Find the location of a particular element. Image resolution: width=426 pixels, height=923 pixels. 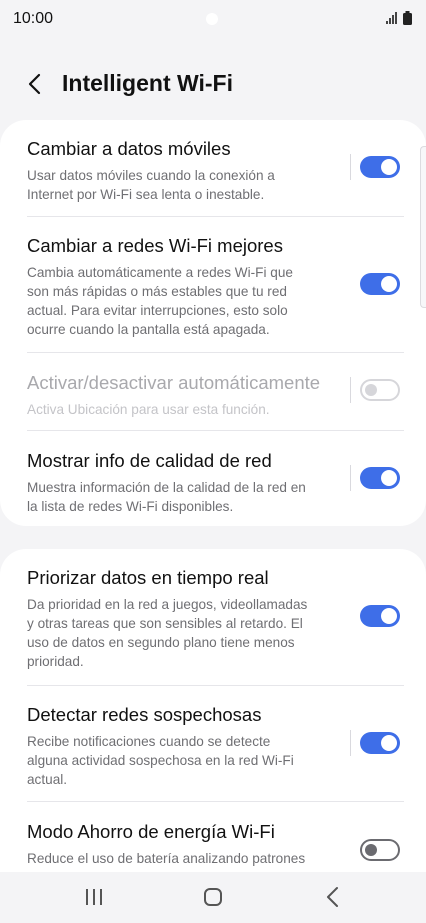

setting-title: Priorizar datos en tiempo real is located at coordinates (148, 577).